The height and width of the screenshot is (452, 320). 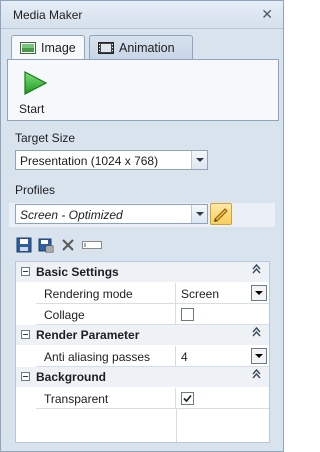 I want to click on play-icon, so click(x=36, y=83).